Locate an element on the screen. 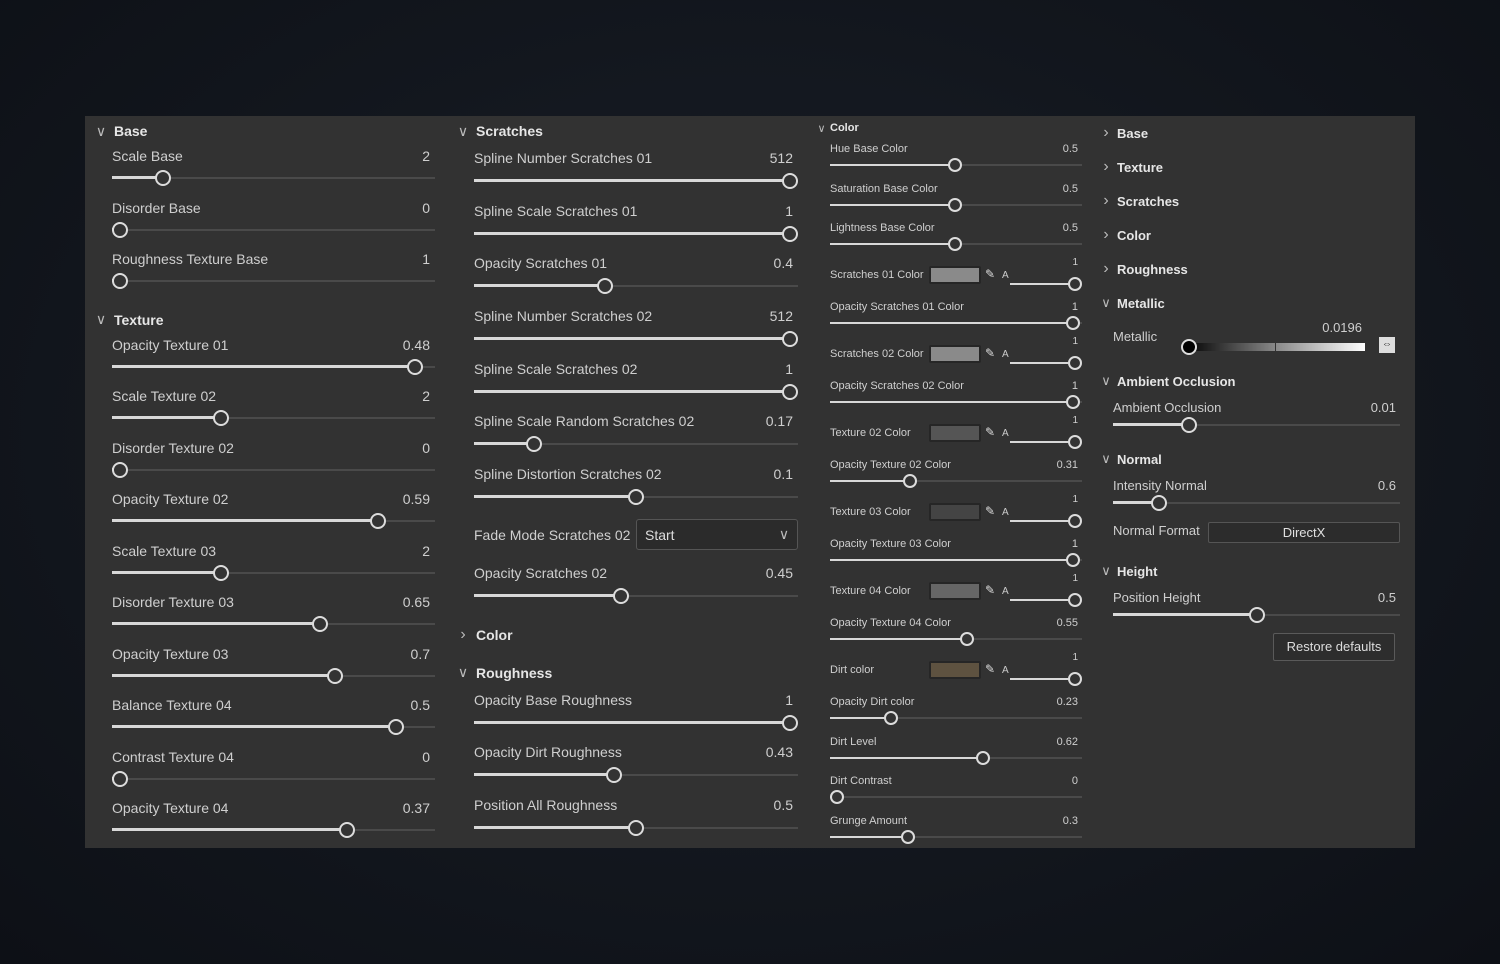 This screenshot has height=964, width=1500. section-header-scratches: › Scratches is located at coordinates (1251, 201).